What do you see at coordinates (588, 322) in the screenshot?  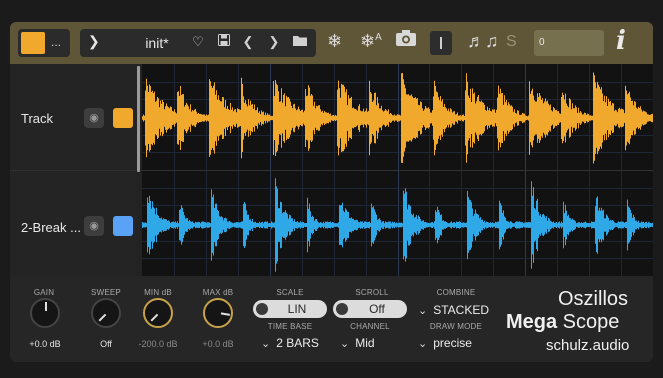 I see `brand-product-rest: Scope` at bounding box center [588, 322].